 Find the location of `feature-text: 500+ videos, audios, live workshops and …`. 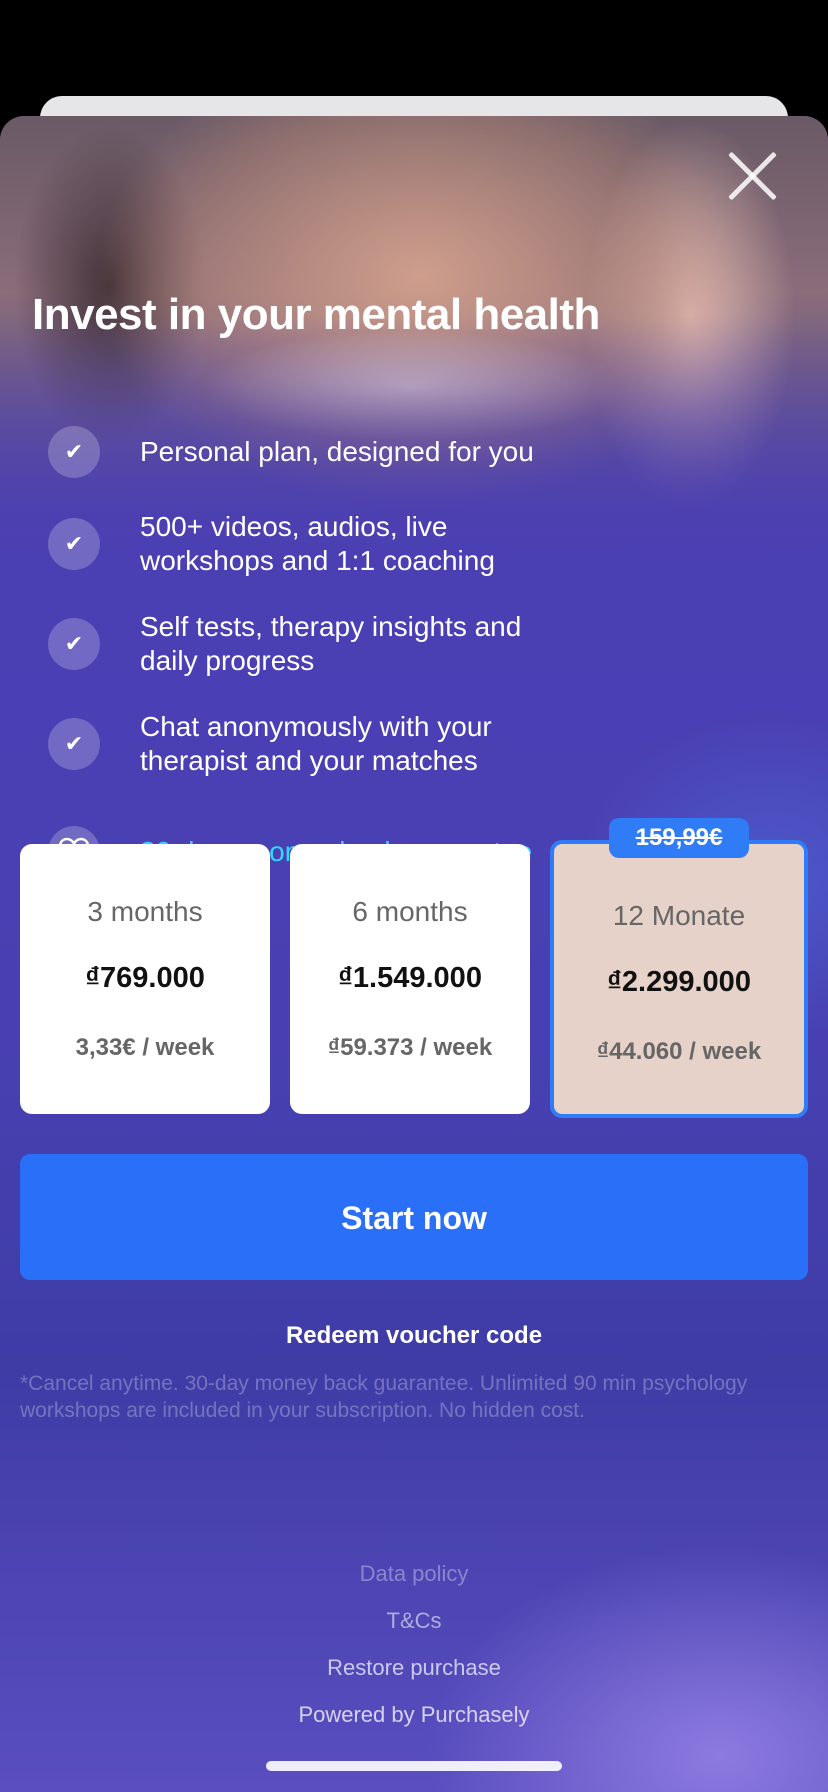

feature-text: 500+ videos, audios, live workshops and … is located at coordinates (317, 543).